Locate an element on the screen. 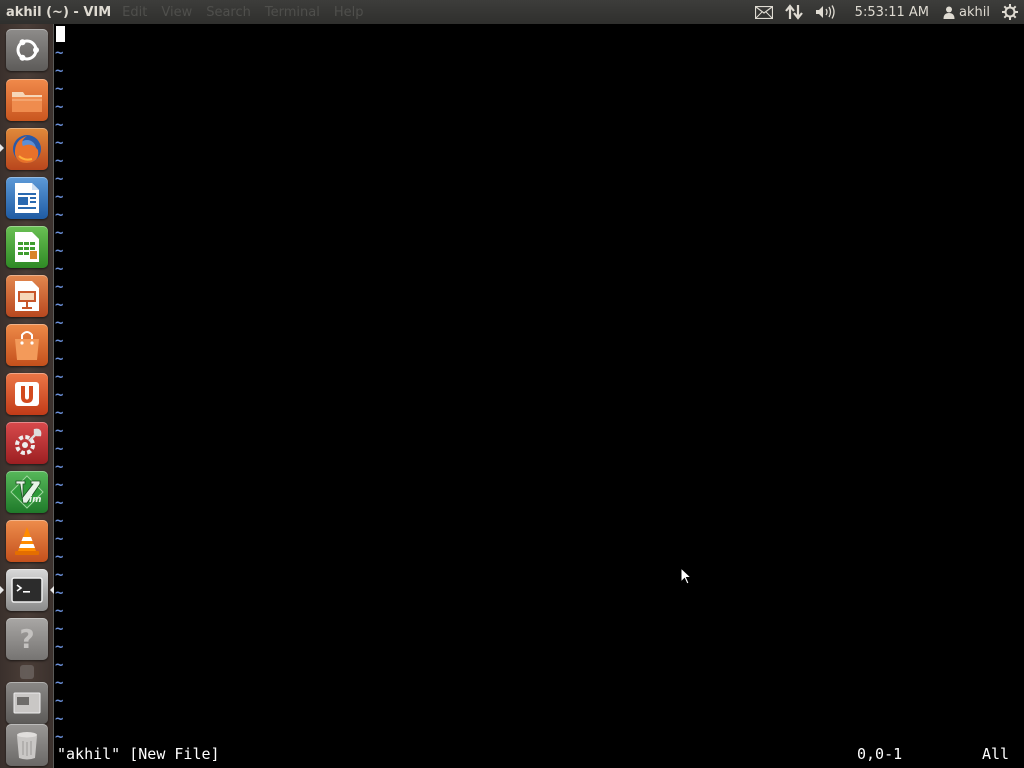 Image resolution: width=1024 pixels, height=768 pixels. launcher-libreoffice-impress is located at coordinates (27, 296).